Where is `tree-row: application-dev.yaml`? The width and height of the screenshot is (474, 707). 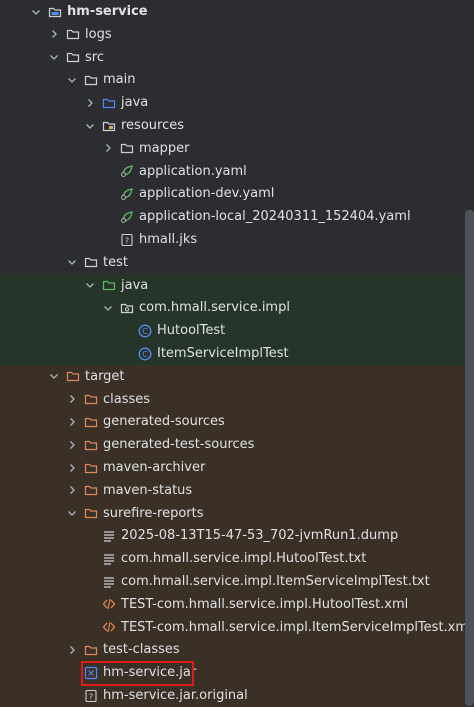 tree-row: application-dev.yaml is located at coordinates (232, 193).